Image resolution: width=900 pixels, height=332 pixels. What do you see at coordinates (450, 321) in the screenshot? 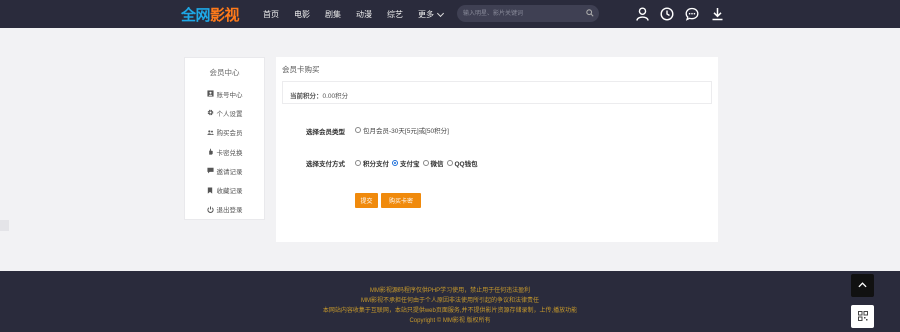
I see `footer-copyright: Copyright © MM影视 版权所有` at bounding box center [450, 321].